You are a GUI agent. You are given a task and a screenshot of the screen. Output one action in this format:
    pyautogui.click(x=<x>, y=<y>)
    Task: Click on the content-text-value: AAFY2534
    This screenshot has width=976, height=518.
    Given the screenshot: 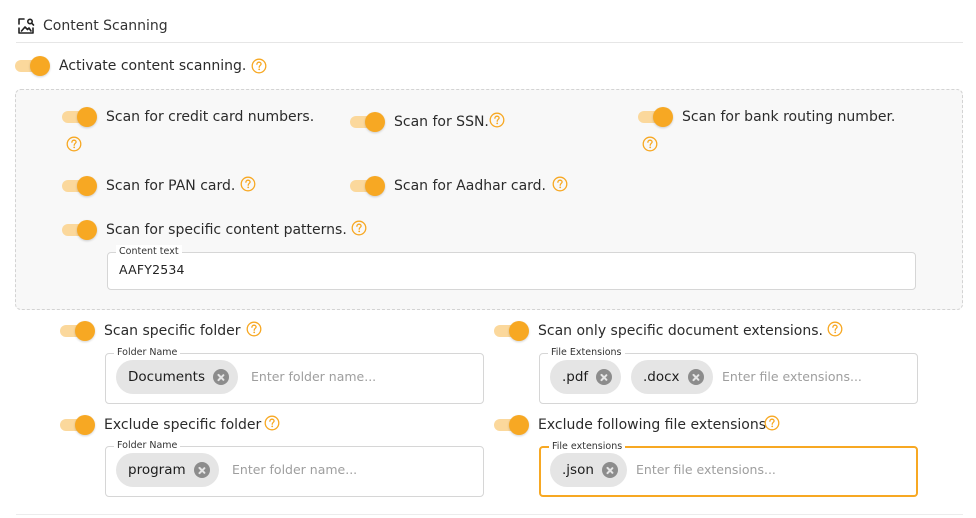 What is the action you would take?
    pyautogui.click(x=152, y=269)
    